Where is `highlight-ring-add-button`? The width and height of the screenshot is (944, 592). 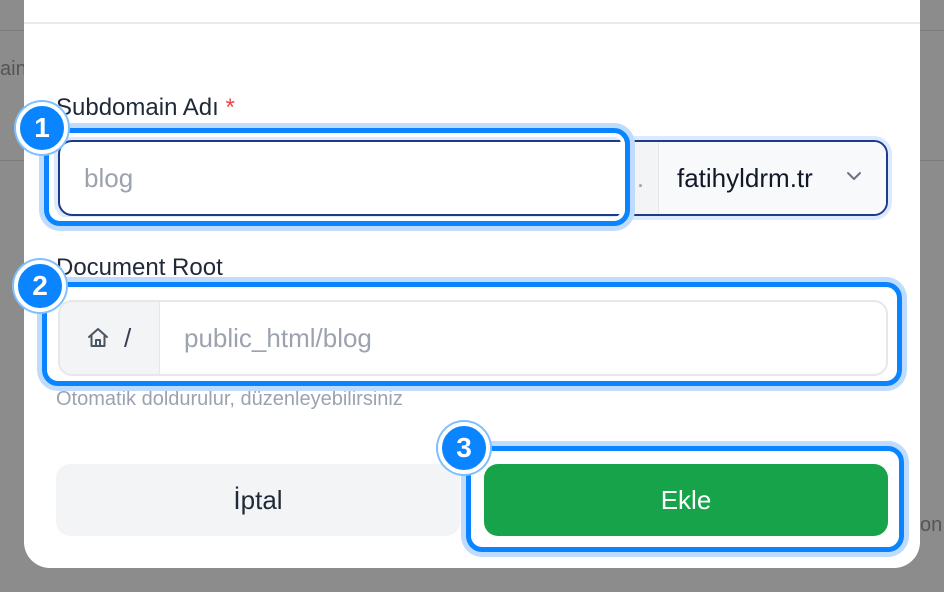 highlight-ring-add-button is located at coordinates (685, 499).